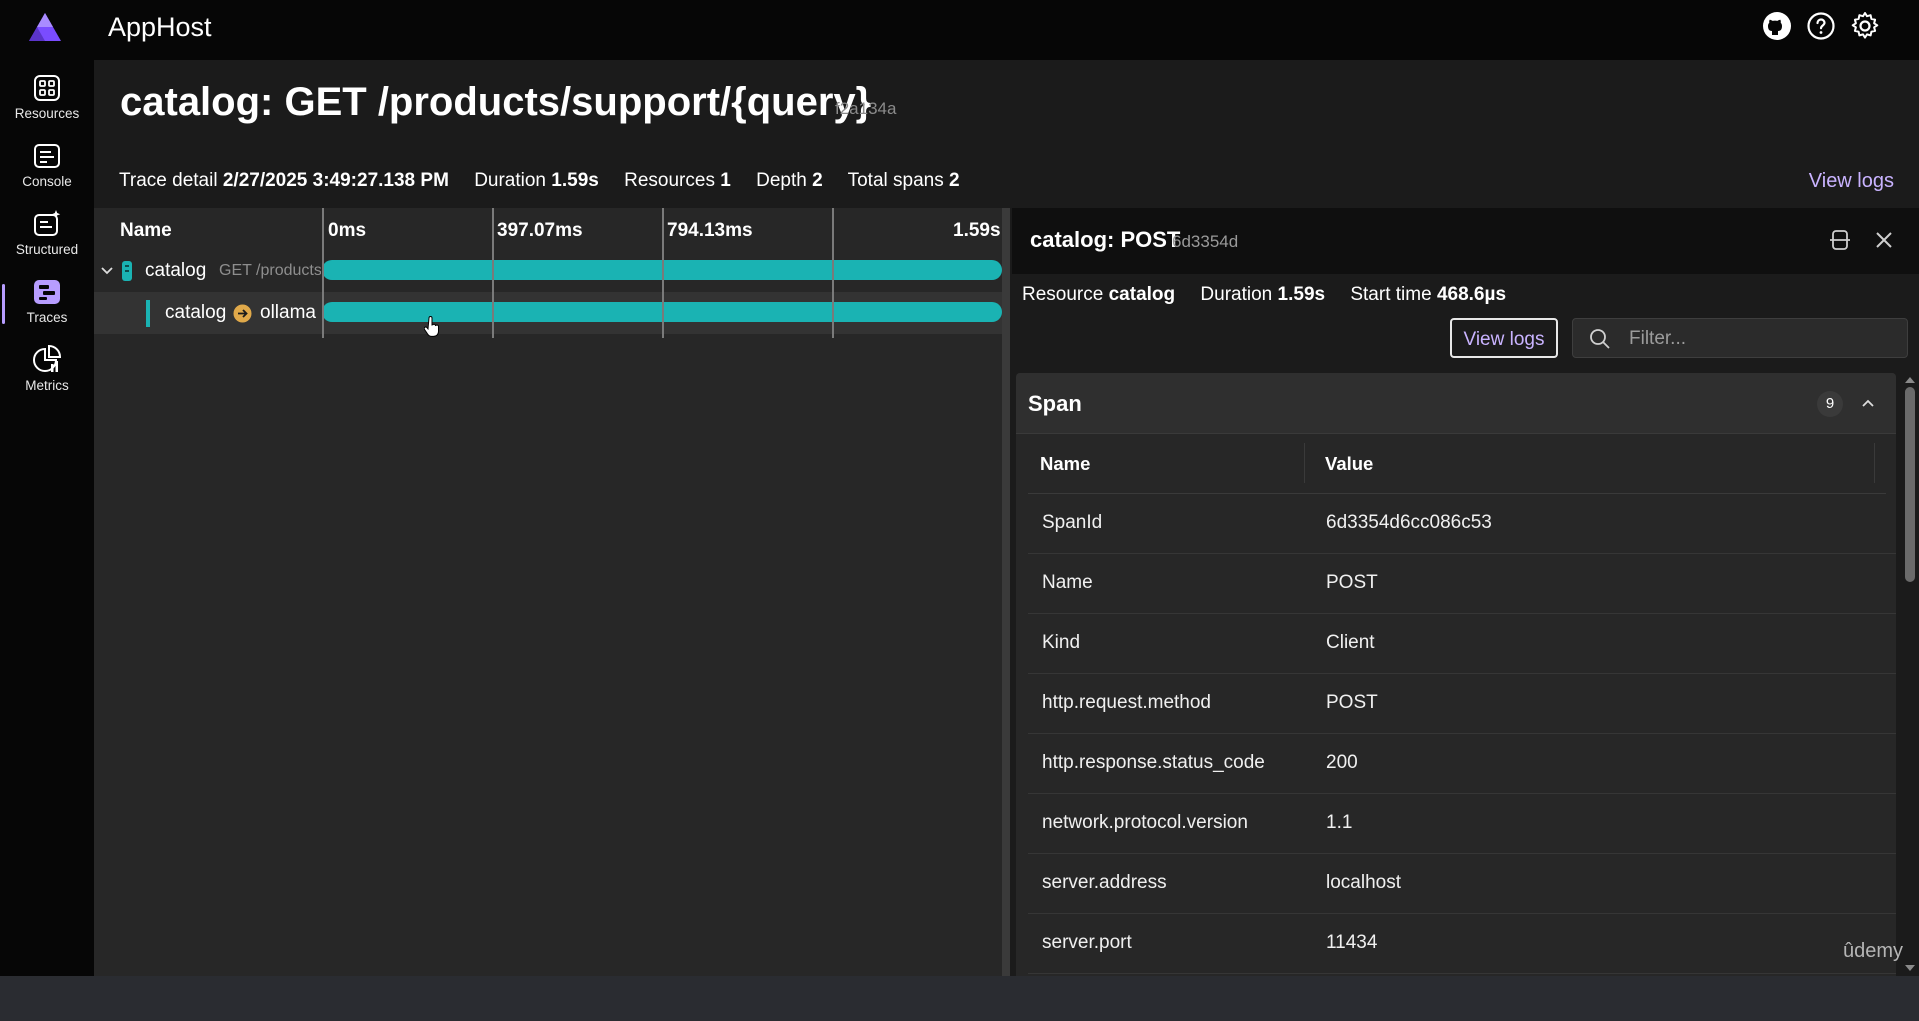 The width and height of the screenshot is (1919, 1021). Describe the element at coordinates (710, 230) in the screenshot. I see `tick-label: 794.13ms` at that location.